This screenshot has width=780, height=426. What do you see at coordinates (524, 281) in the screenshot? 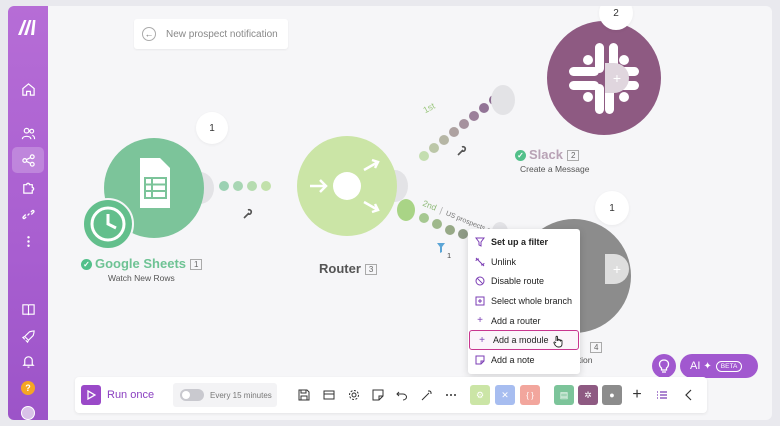
I see `menu-item-disable-route: Disable route` at bounding box center [524, 281].